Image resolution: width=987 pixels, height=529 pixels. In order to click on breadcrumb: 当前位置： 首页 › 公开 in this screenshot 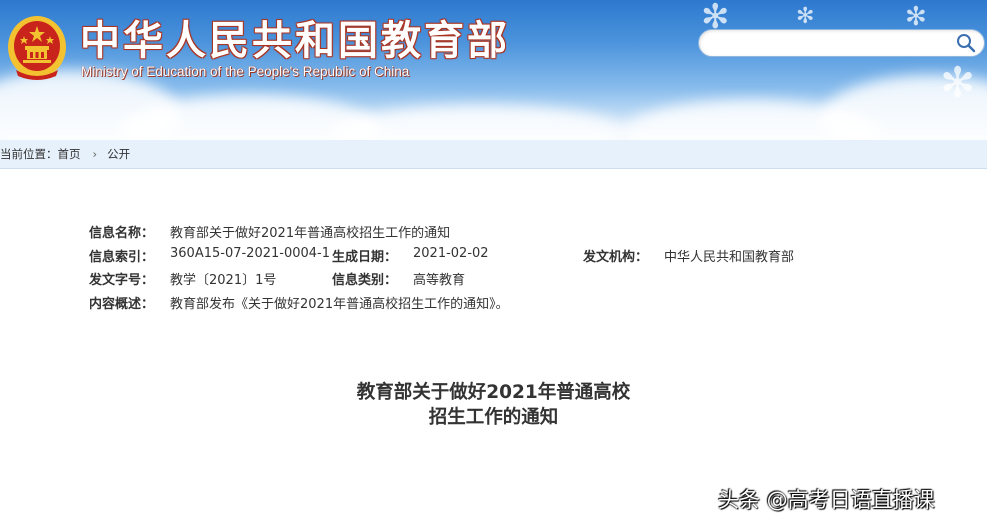, I will do `click(493, 154)`.